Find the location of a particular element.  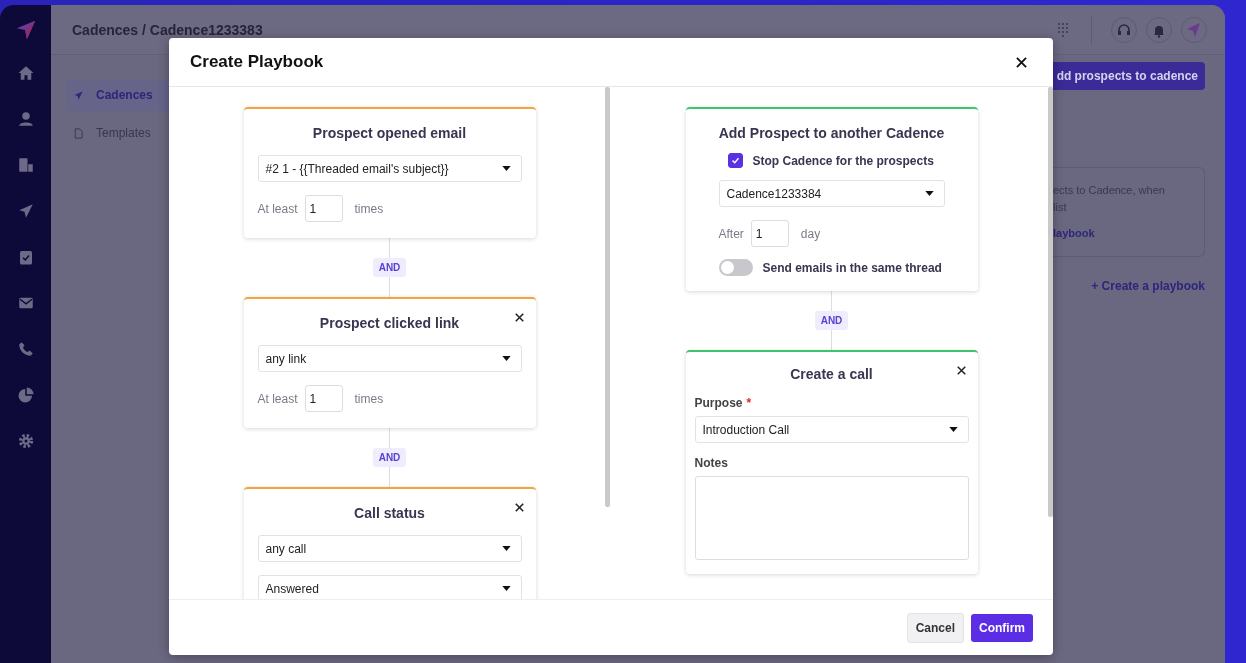

dropdown: Answered is located at coordinates (389, 587).